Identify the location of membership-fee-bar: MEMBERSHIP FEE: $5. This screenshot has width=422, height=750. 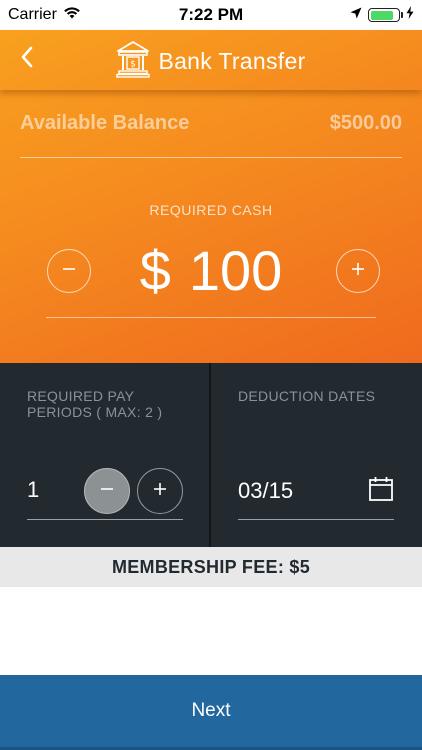
(211, 567).